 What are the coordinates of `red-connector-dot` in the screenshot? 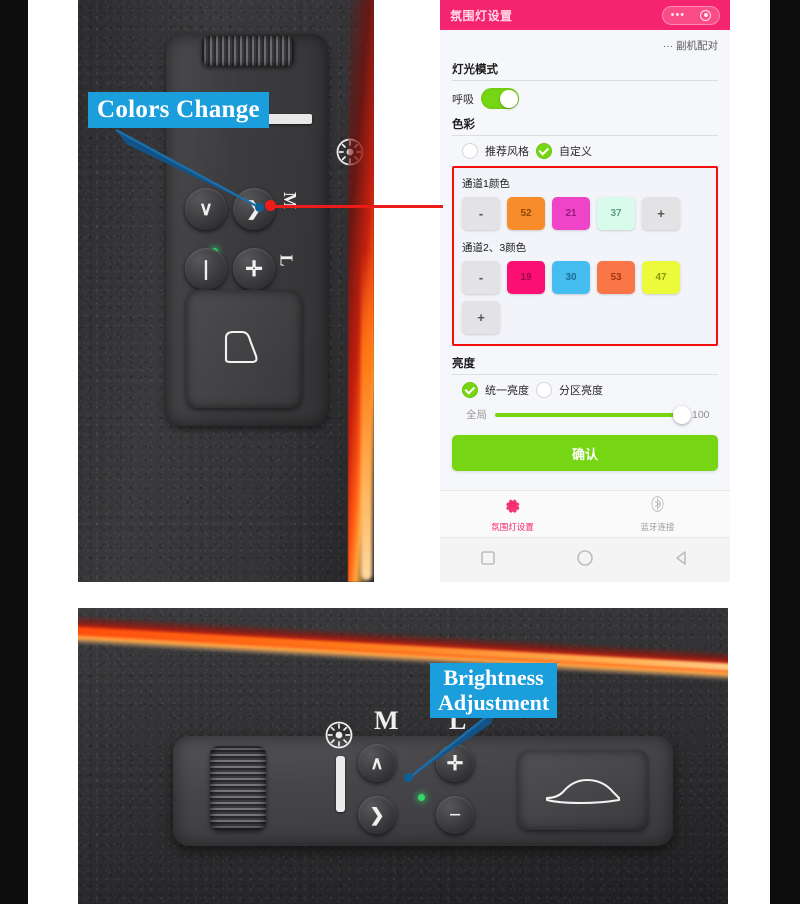 It's located at (270, 205).